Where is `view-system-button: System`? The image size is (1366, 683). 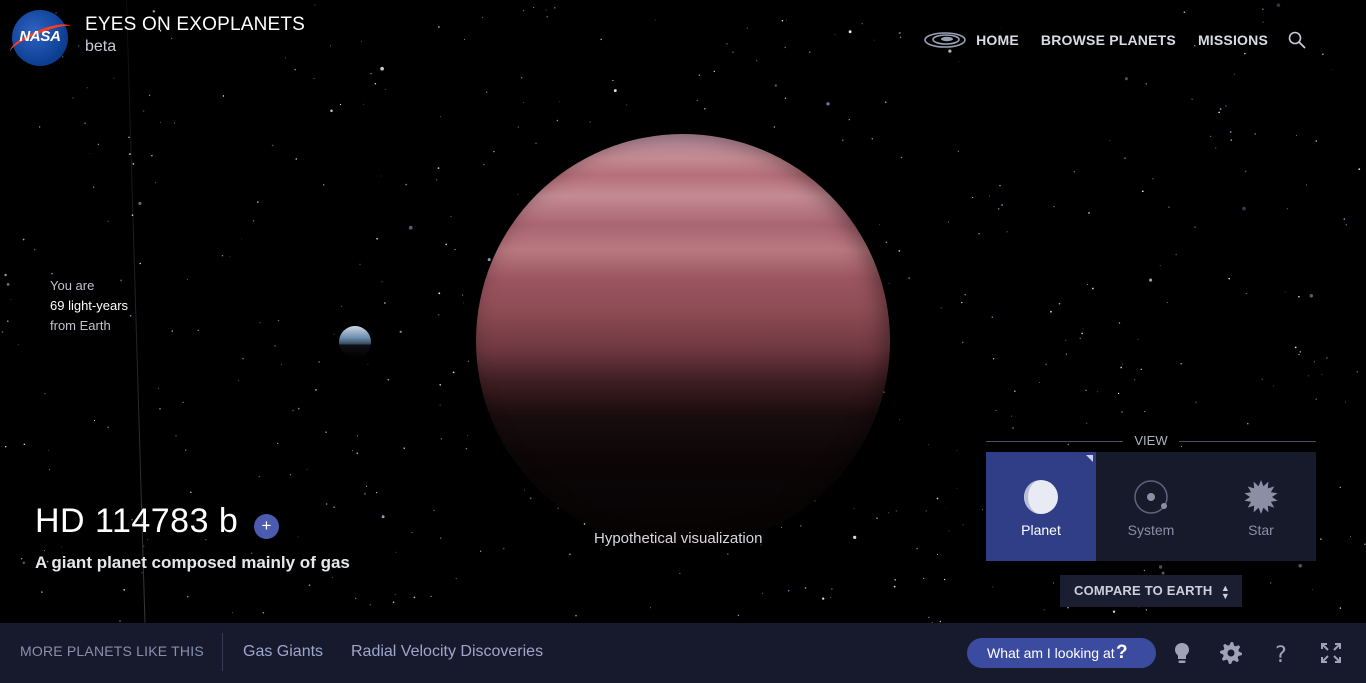 view-system-button: System is located at coordinates (1151, 506).